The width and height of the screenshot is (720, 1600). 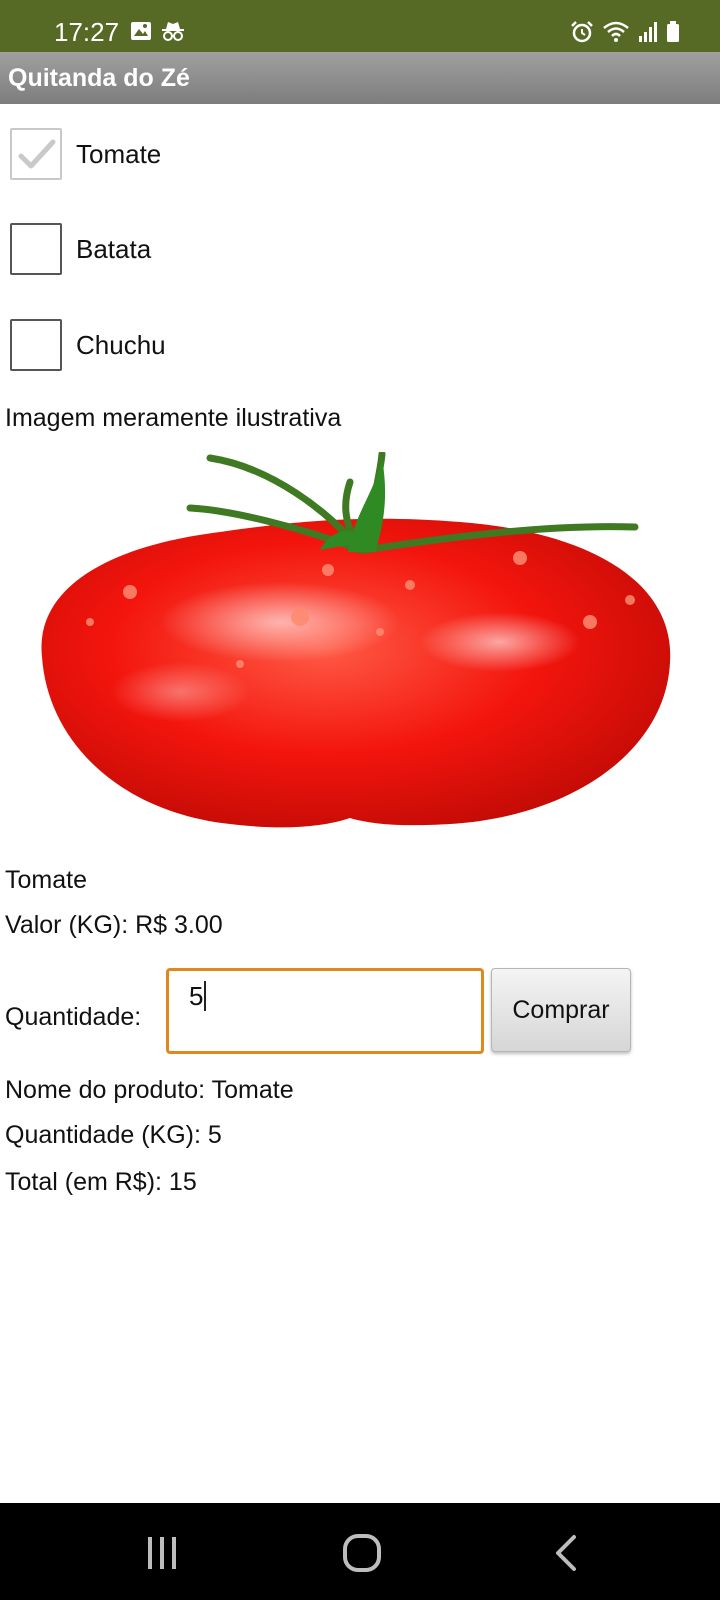 I want to click on navigation-bar, so click(x=360, y=1551).